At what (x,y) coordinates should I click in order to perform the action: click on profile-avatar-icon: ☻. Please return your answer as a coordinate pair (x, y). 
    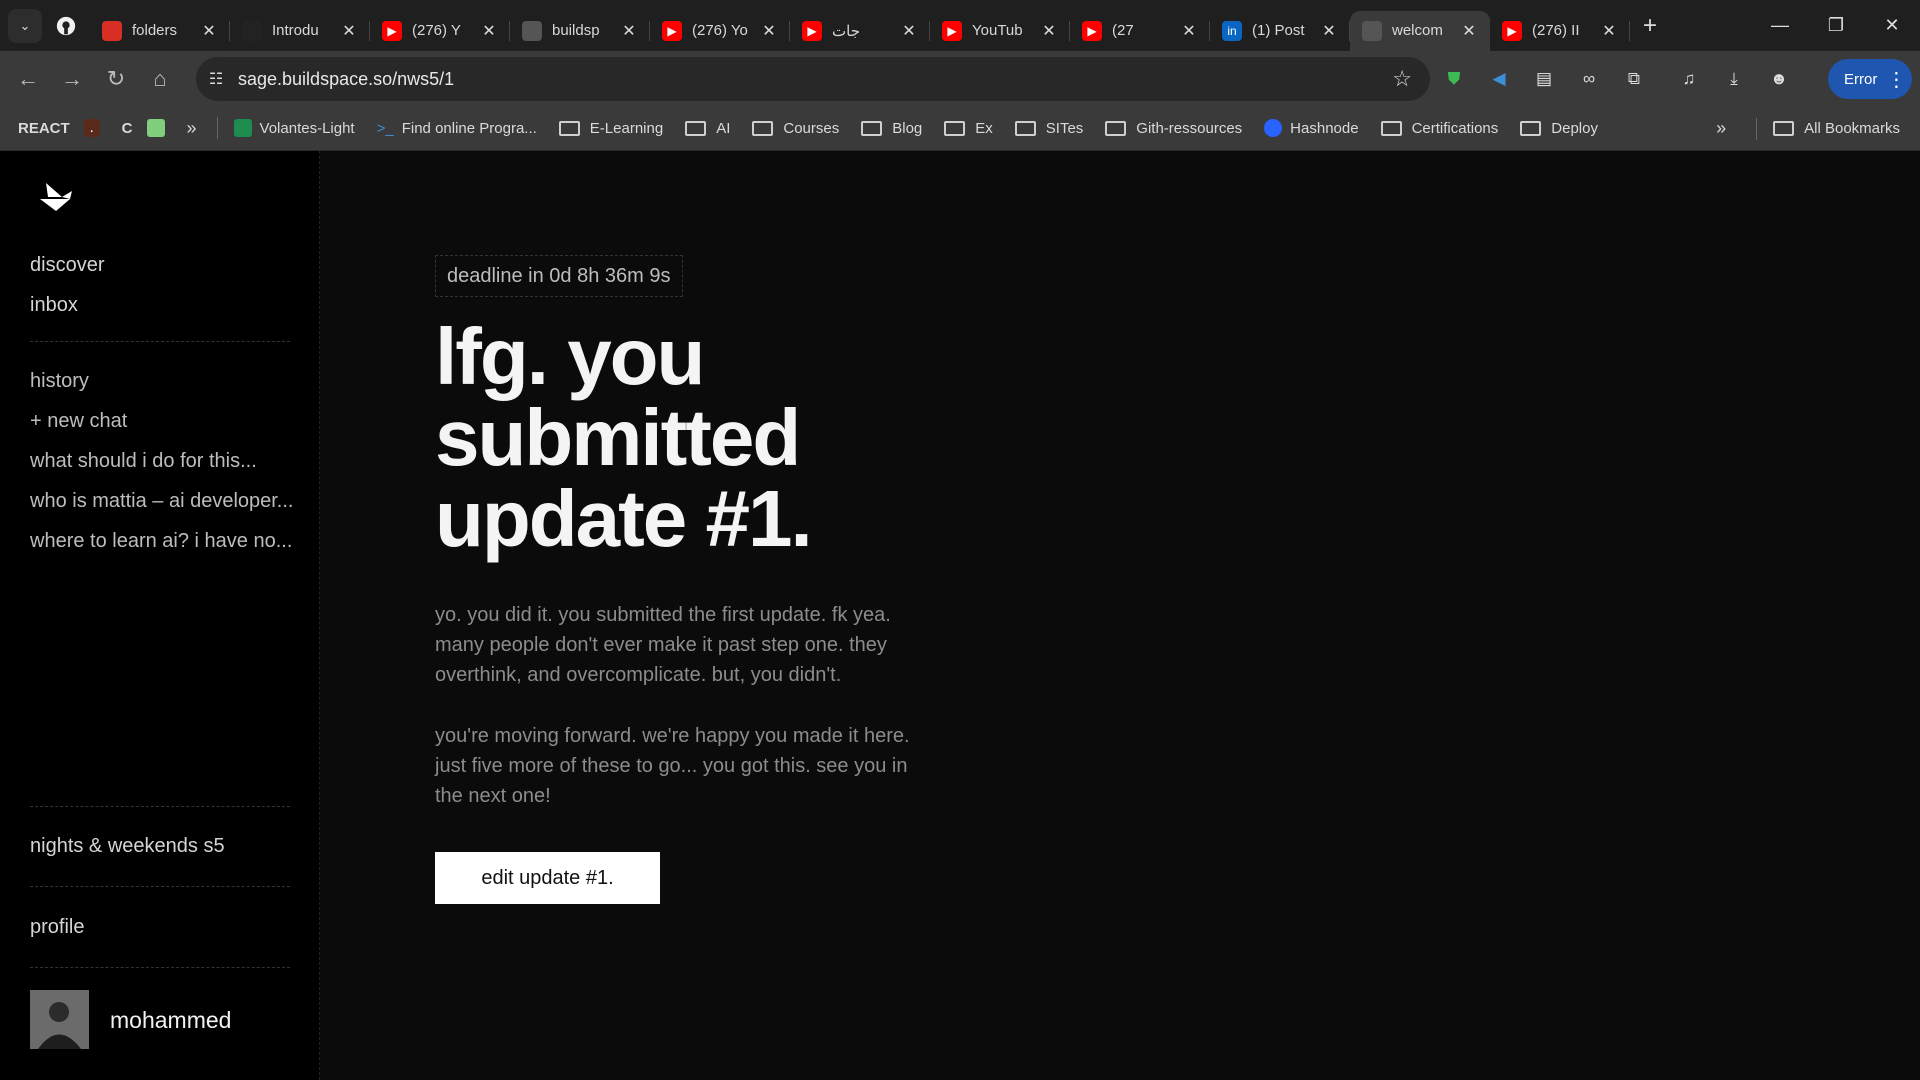
    Looking at the image, I should click on (1779, 79).